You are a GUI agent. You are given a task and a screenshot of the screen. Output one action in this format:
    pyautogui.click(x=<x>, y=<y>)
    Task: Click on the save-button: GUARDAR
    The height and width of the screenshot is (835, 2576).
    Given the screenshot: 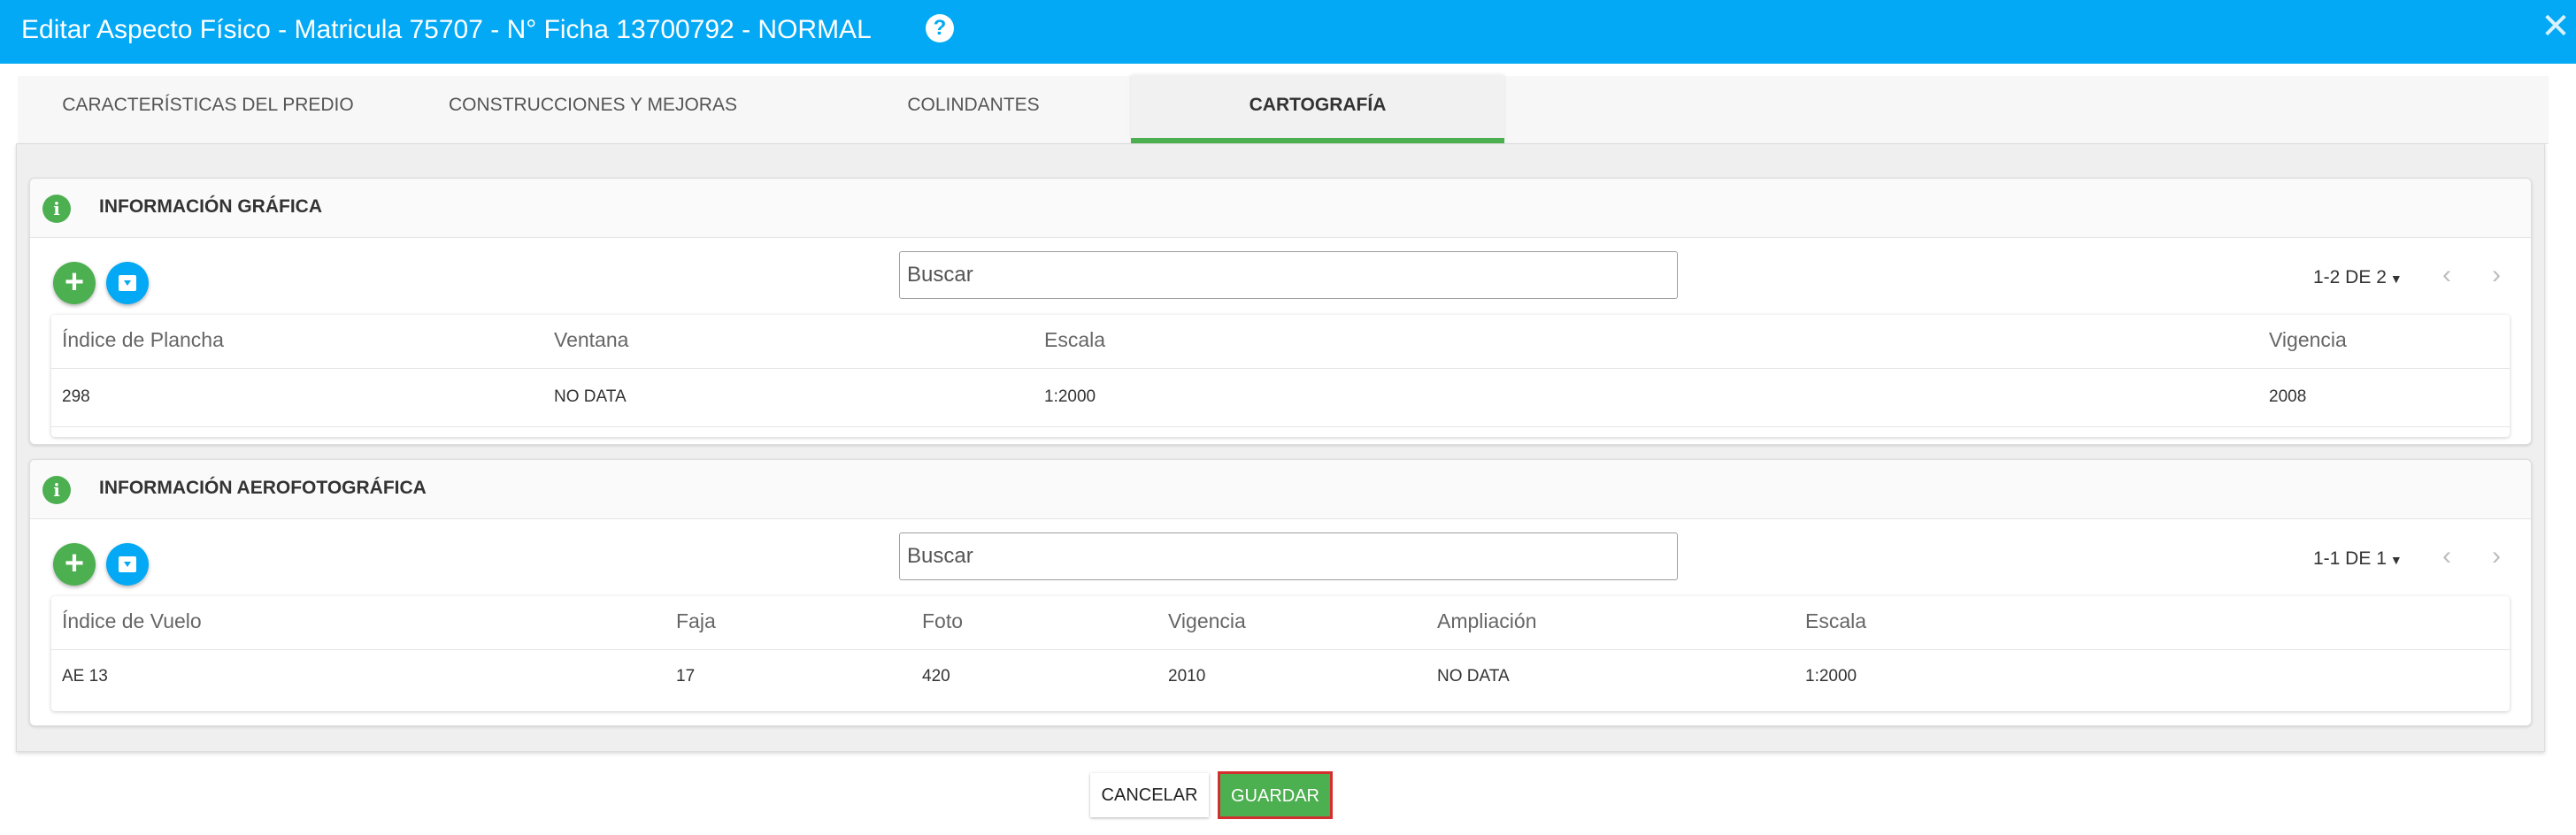 What is the action you would take?
    pyautogui.click(x=1275, y=795)
    